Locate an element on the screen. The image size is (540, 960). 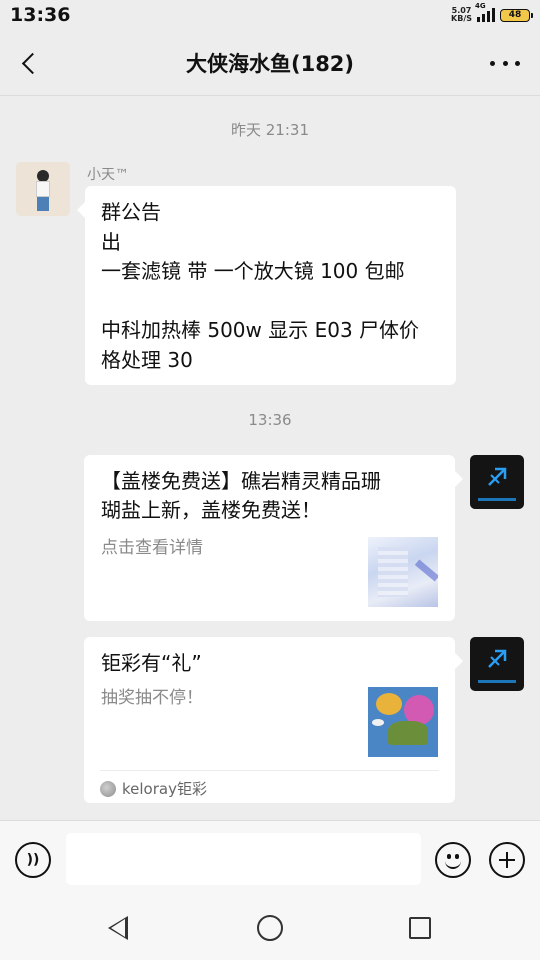
voice-input-button: )) is located at coordinates (33, 860).